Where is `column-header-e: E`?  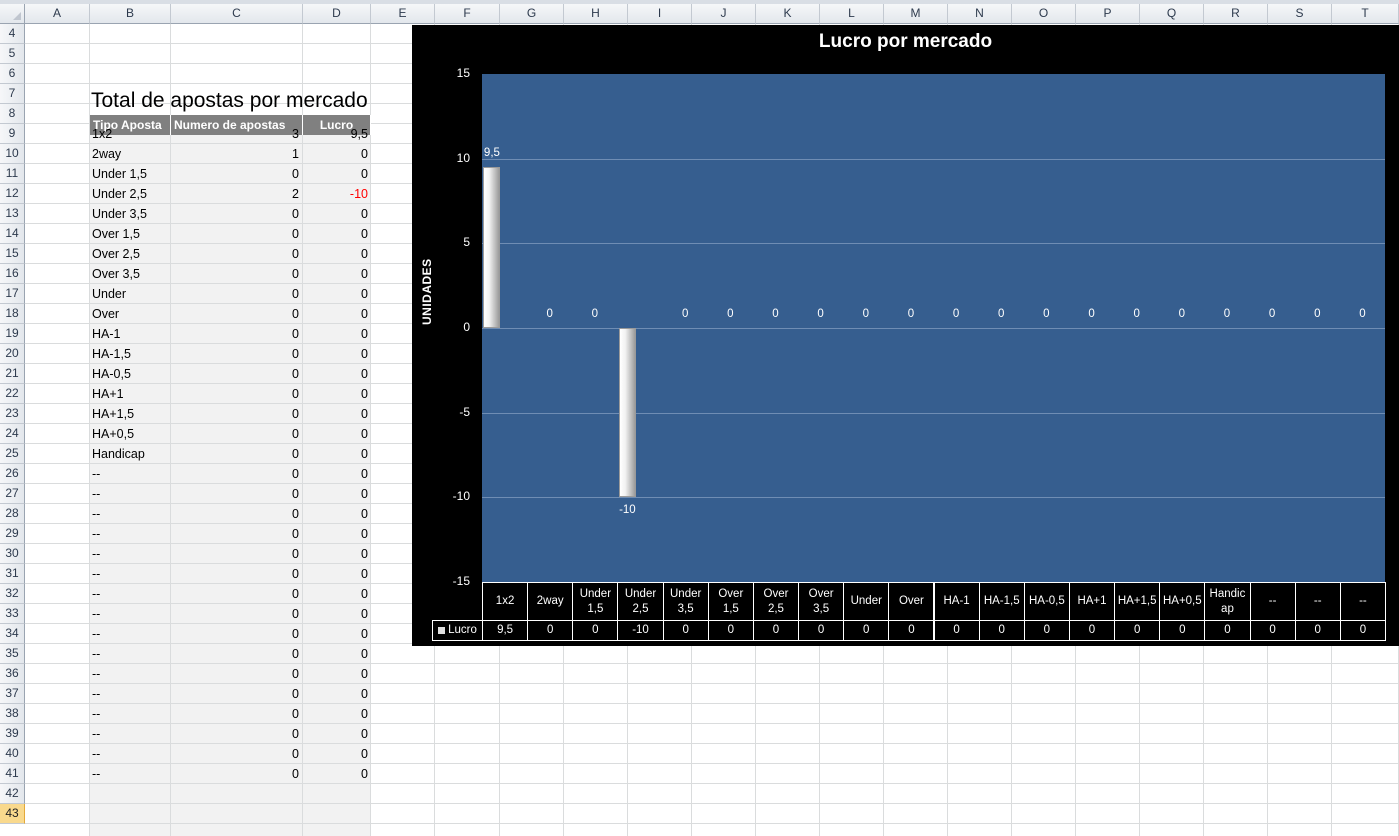
column-header-e: E is located at coordinates (403, 14).